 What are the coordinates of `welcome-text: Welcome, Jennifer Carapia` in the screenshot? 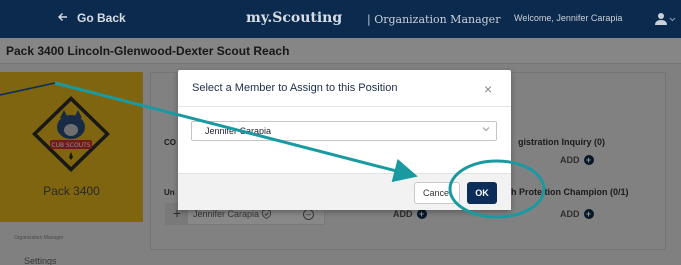 It's located at (568, 18).